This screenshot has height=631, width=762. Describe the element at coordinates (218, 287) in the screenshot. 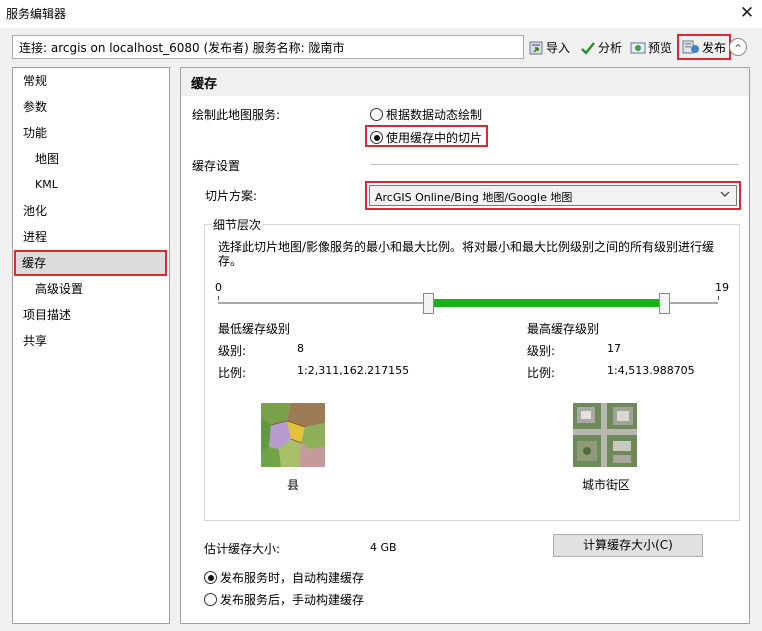

I see `slider-min-label: 0` at that location.